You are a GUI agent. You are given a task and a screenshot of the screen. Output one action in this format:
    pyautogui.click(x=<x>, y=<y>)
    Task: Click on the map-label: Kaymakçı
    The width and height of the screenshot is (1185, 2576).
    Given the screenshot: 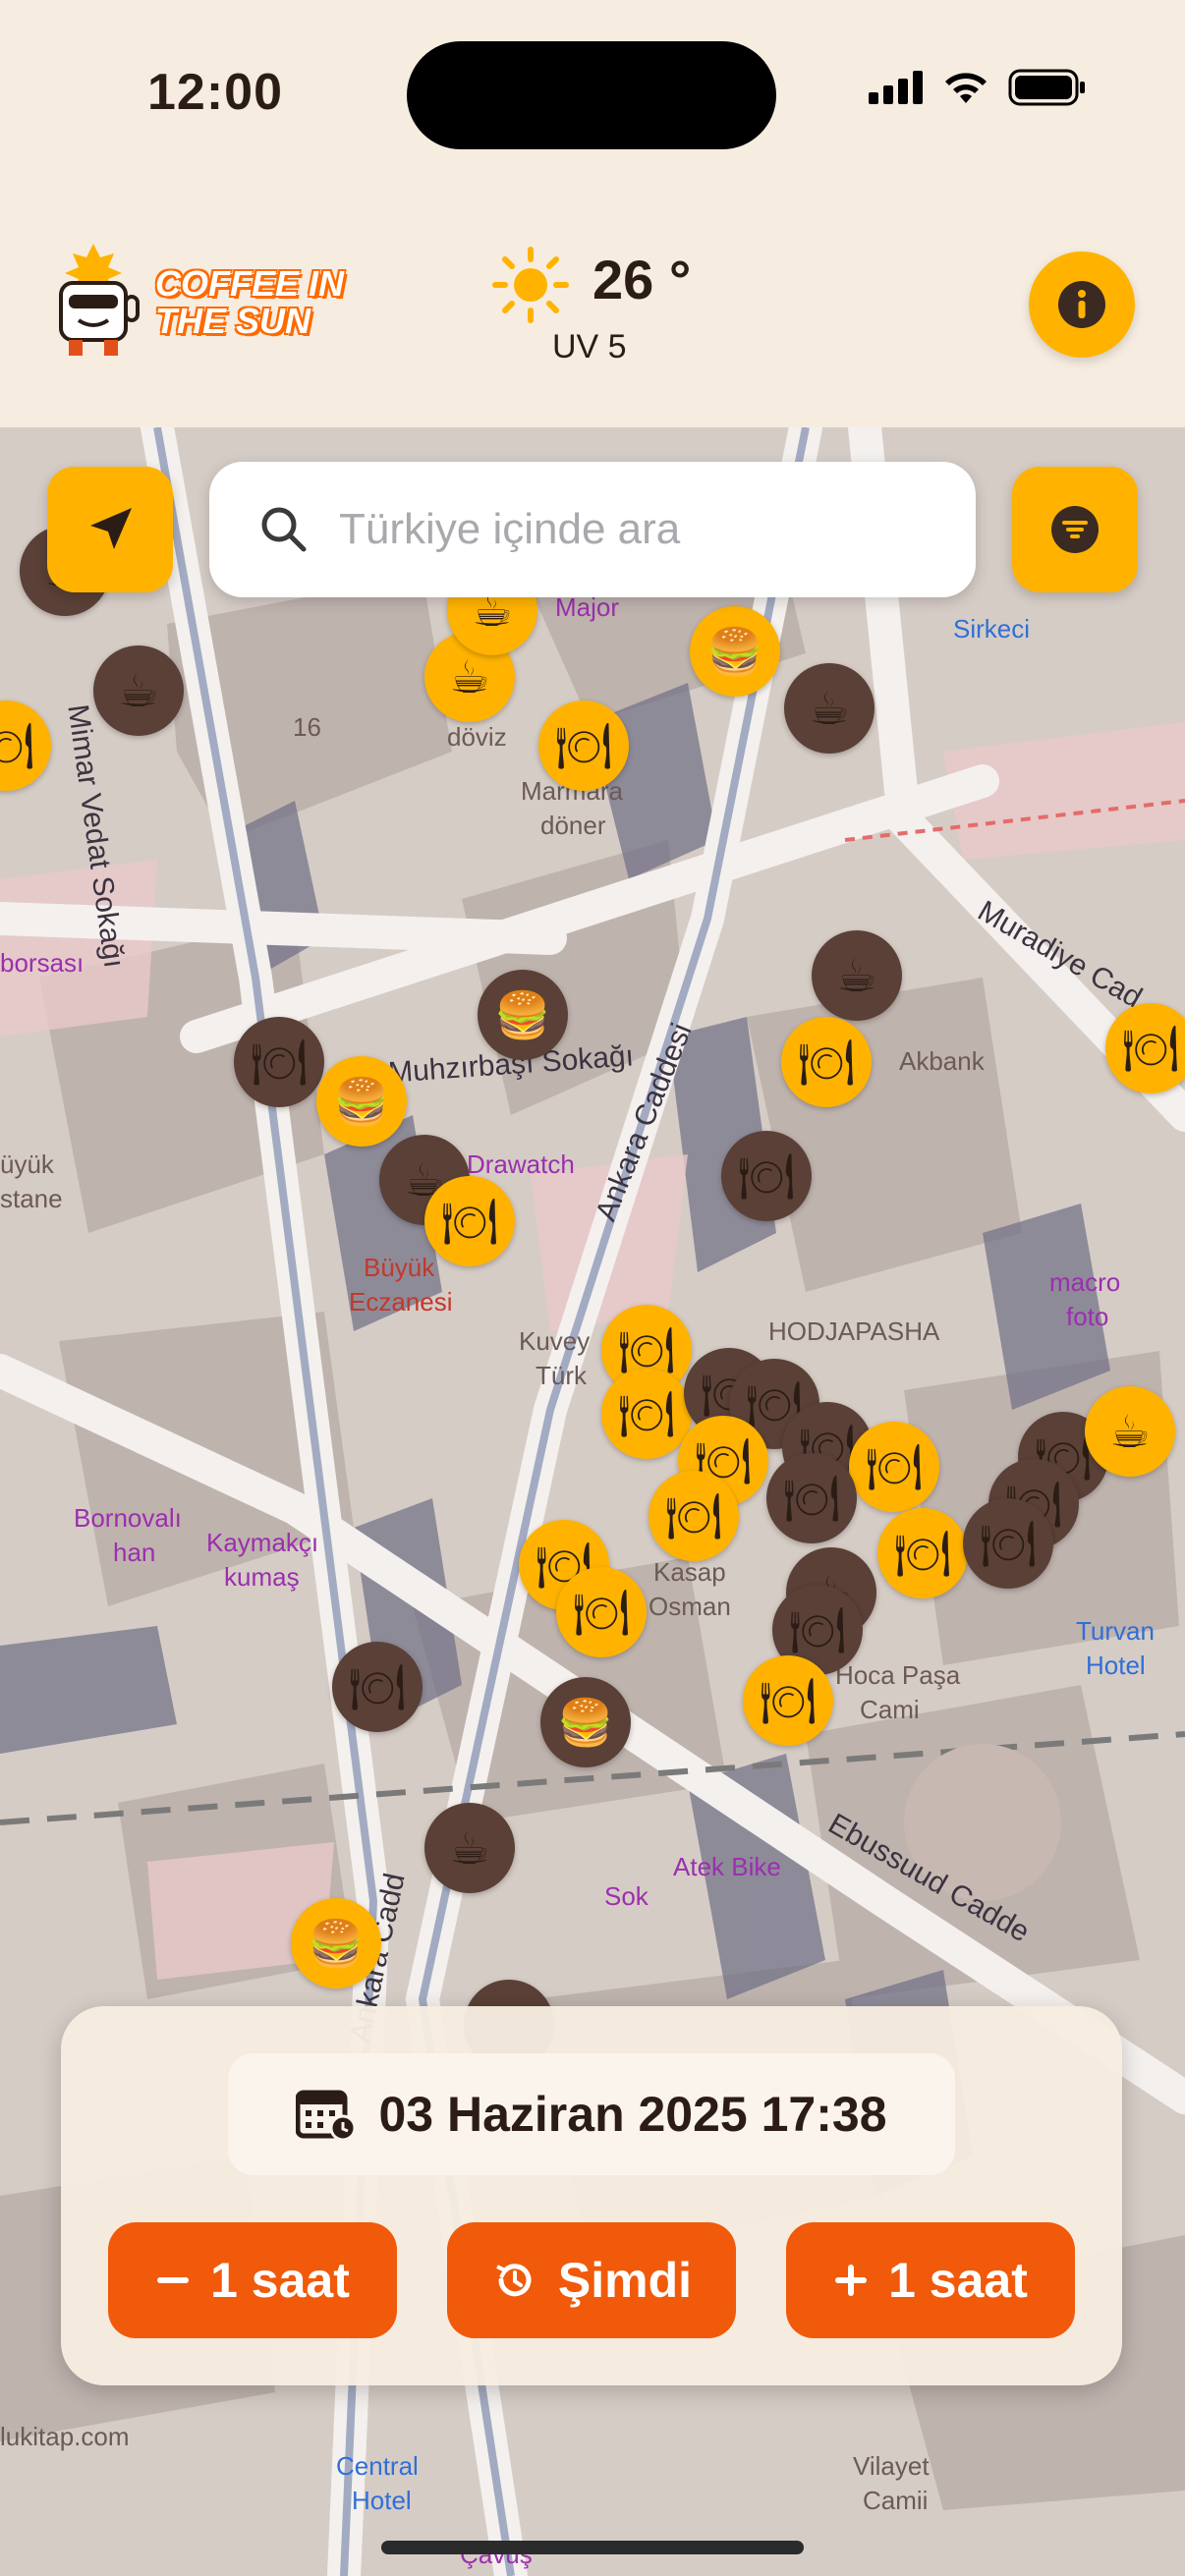 What is the action you would take?
    pyautogui.click(x=262, y=1542)
    